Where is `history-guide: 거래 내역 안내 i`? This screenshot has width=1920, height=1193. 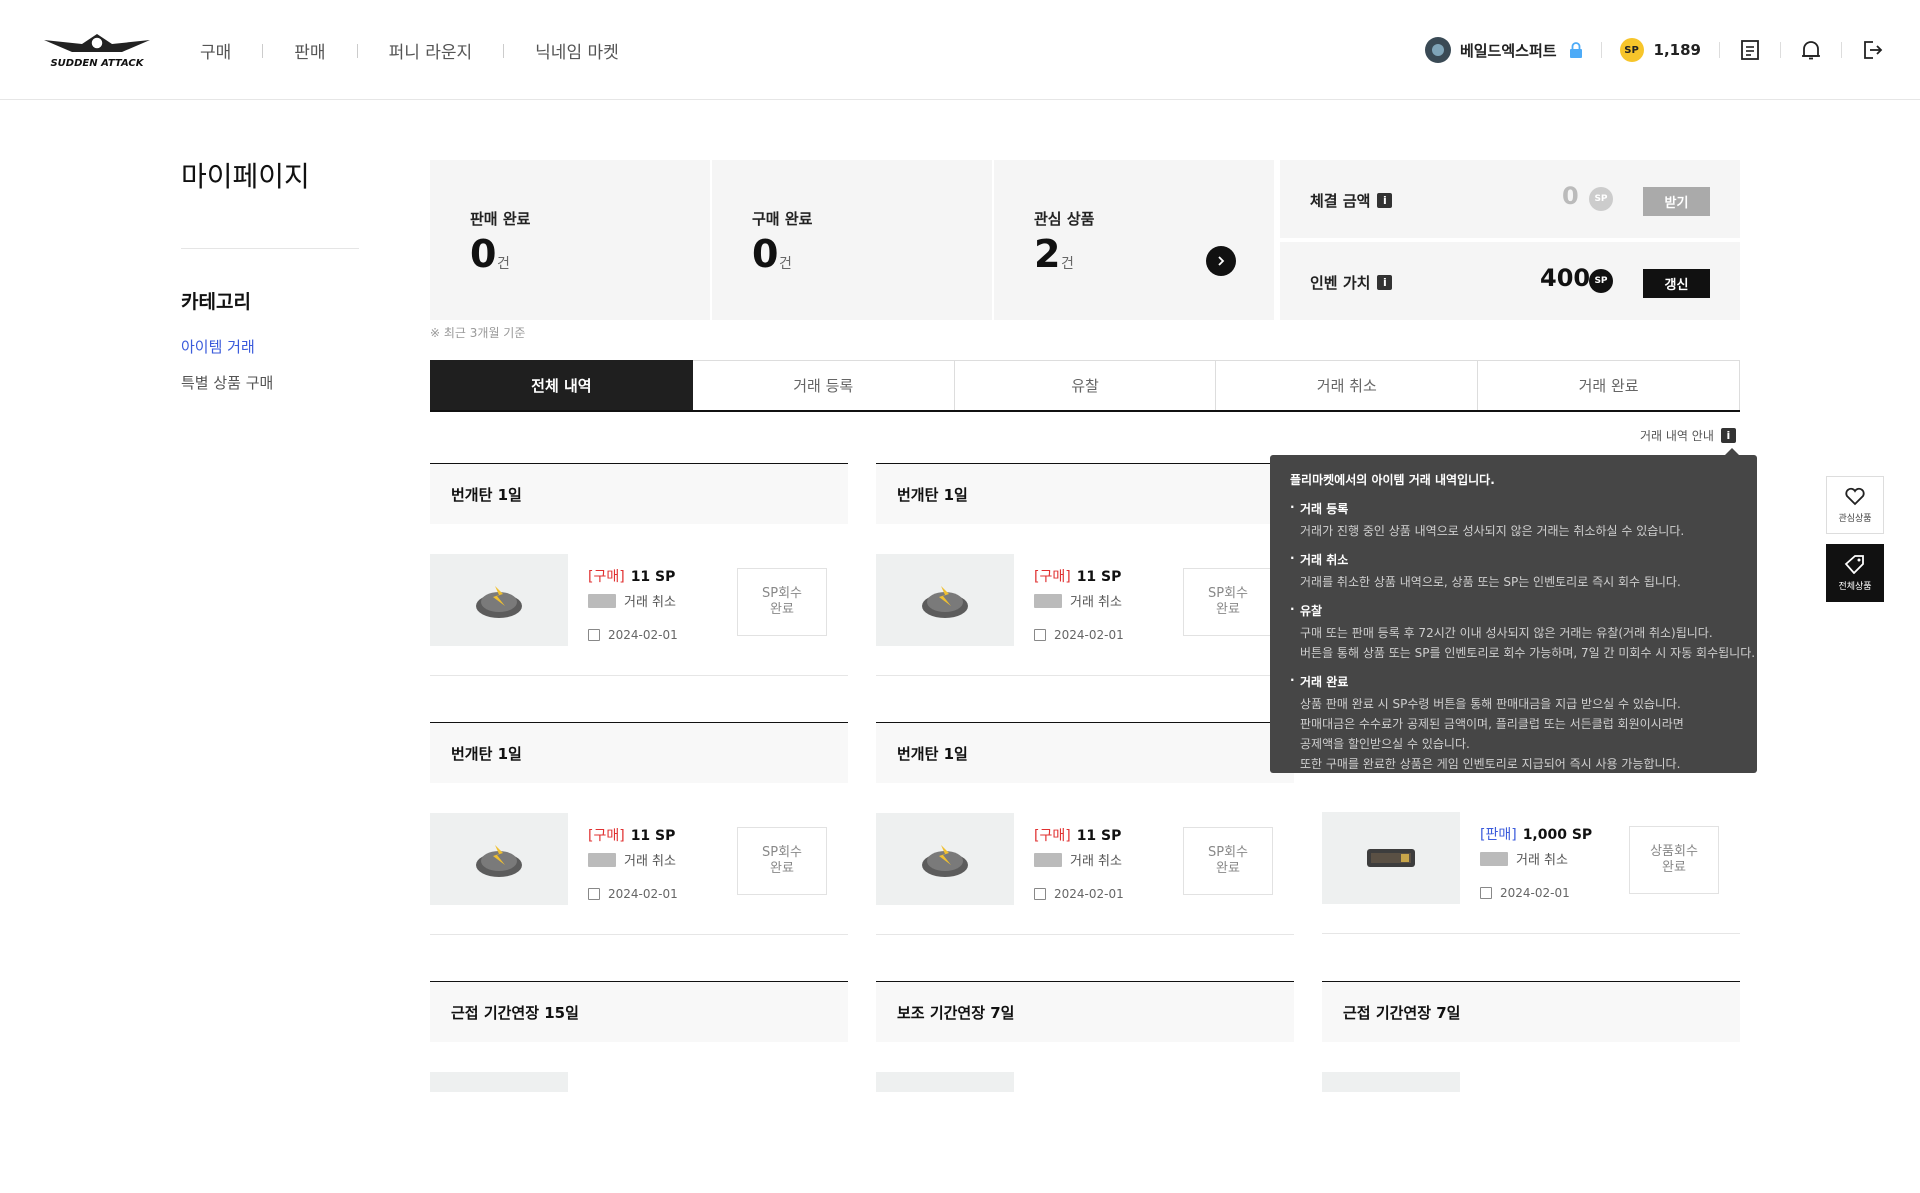
history-guide: 거래 내역 안내 i is located at coordinates (1688, 435).